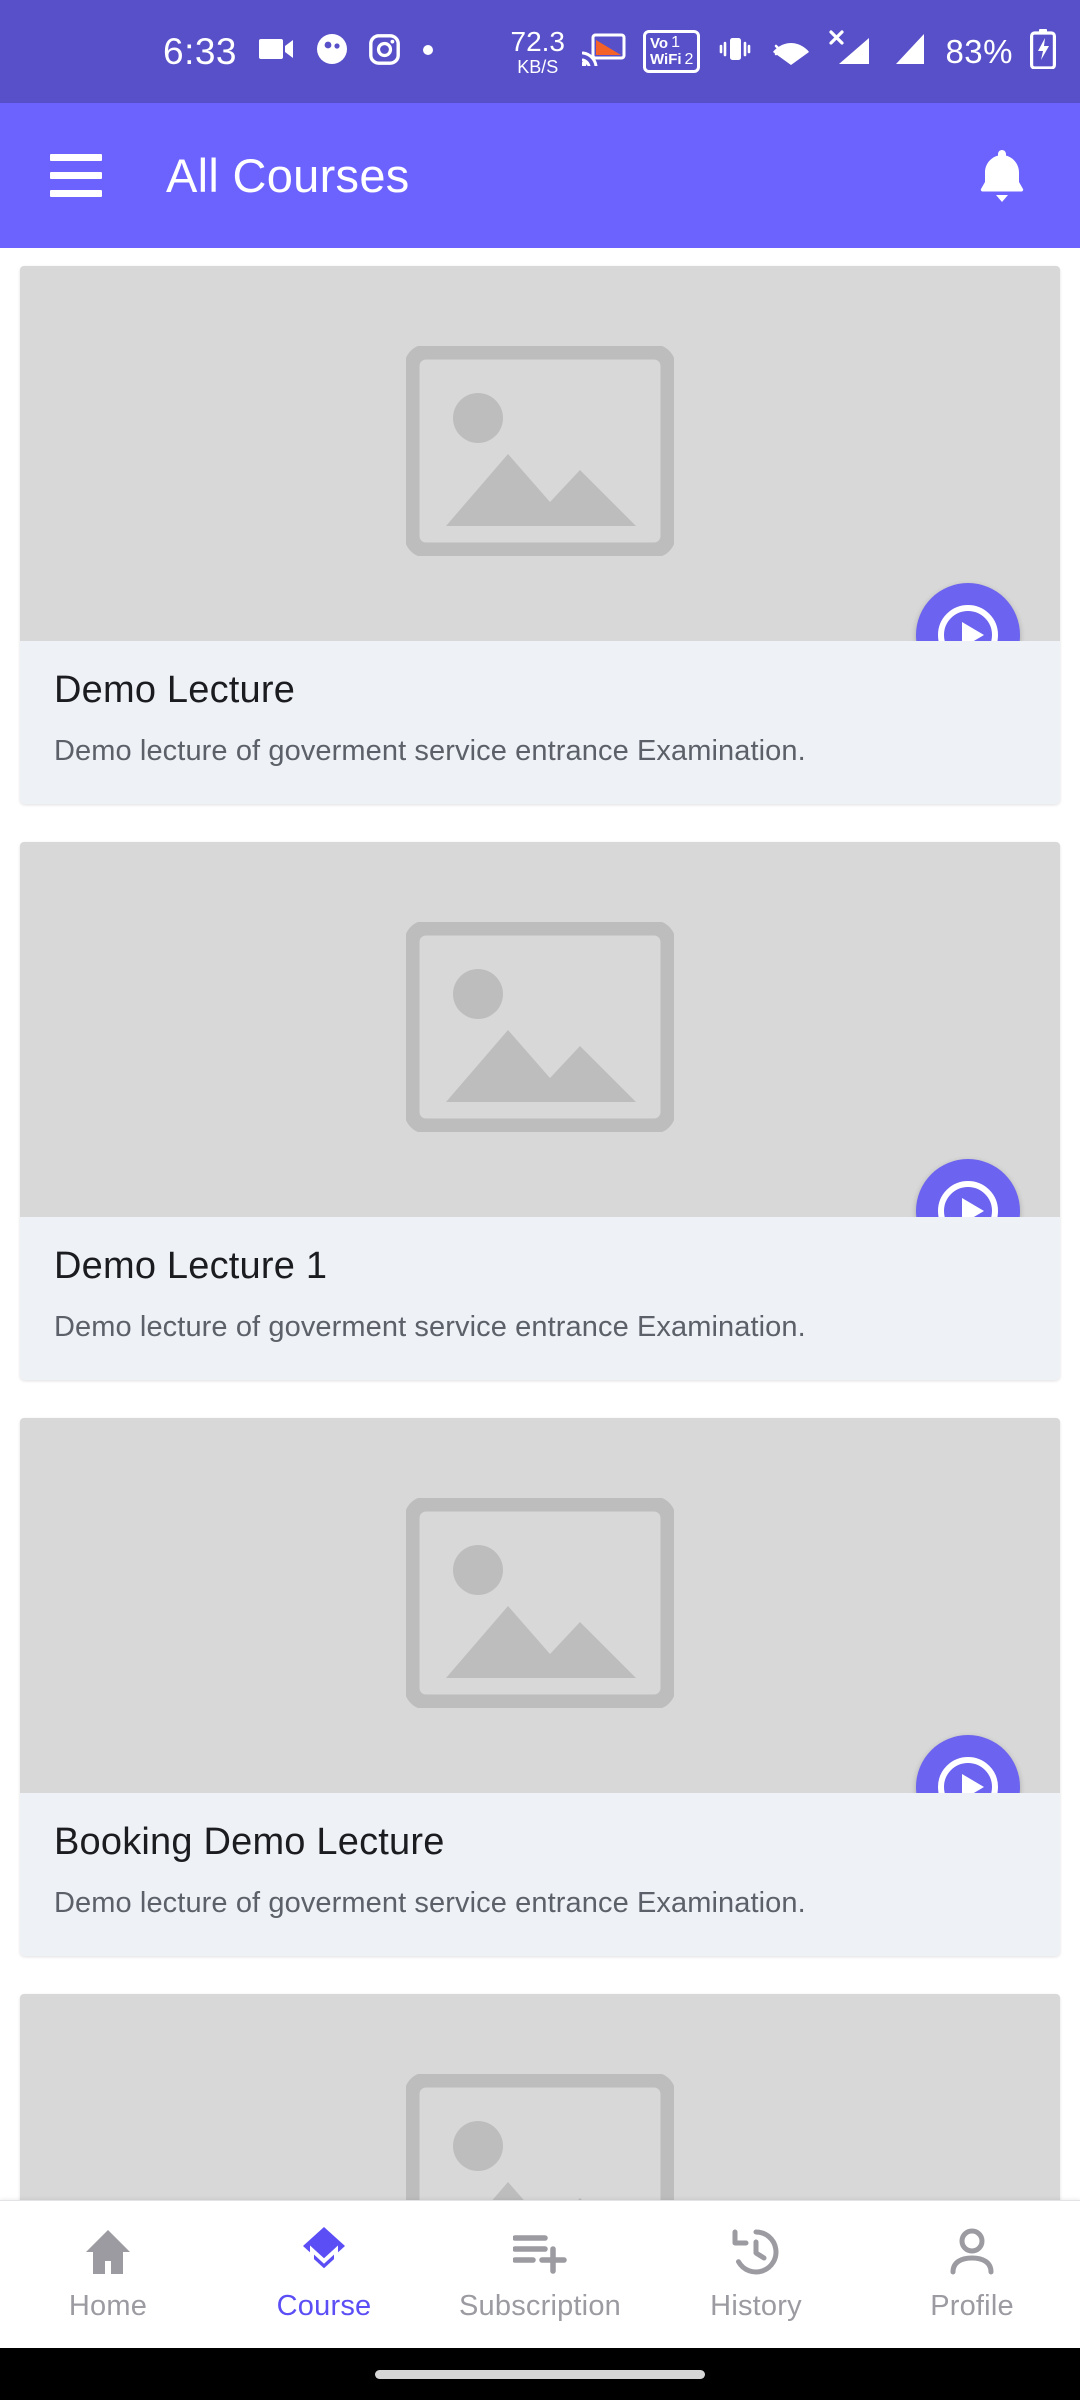 Image resolution: width=1080 pixels, height=2400 pixels. What do you see at coordinates (384, 51) in the screenshot?
I see `instagram-icon` at bounding box center [384, 51].